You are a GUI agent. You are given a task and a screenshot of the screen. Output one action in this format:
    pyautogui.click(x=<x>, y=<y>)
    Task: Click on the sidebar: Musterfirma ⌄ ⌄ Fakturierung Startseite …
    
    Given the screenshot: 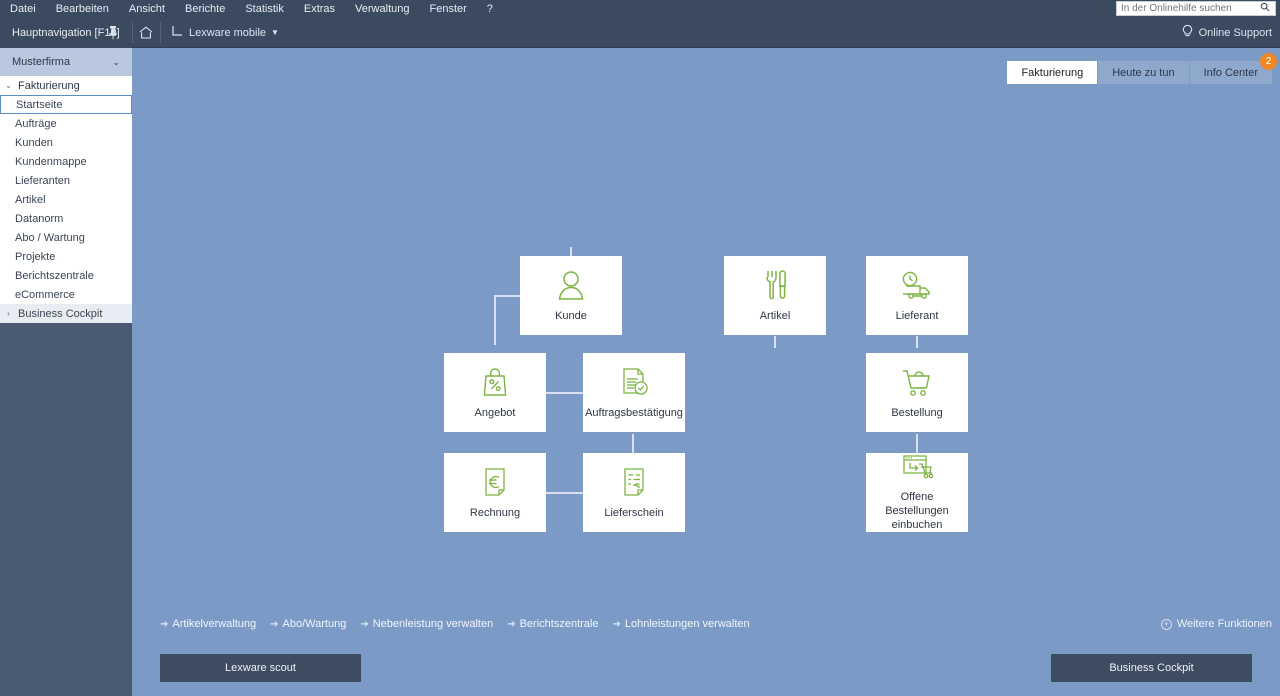 What is the action you would take?
    pyautogui.click(x=66, y=372)
    